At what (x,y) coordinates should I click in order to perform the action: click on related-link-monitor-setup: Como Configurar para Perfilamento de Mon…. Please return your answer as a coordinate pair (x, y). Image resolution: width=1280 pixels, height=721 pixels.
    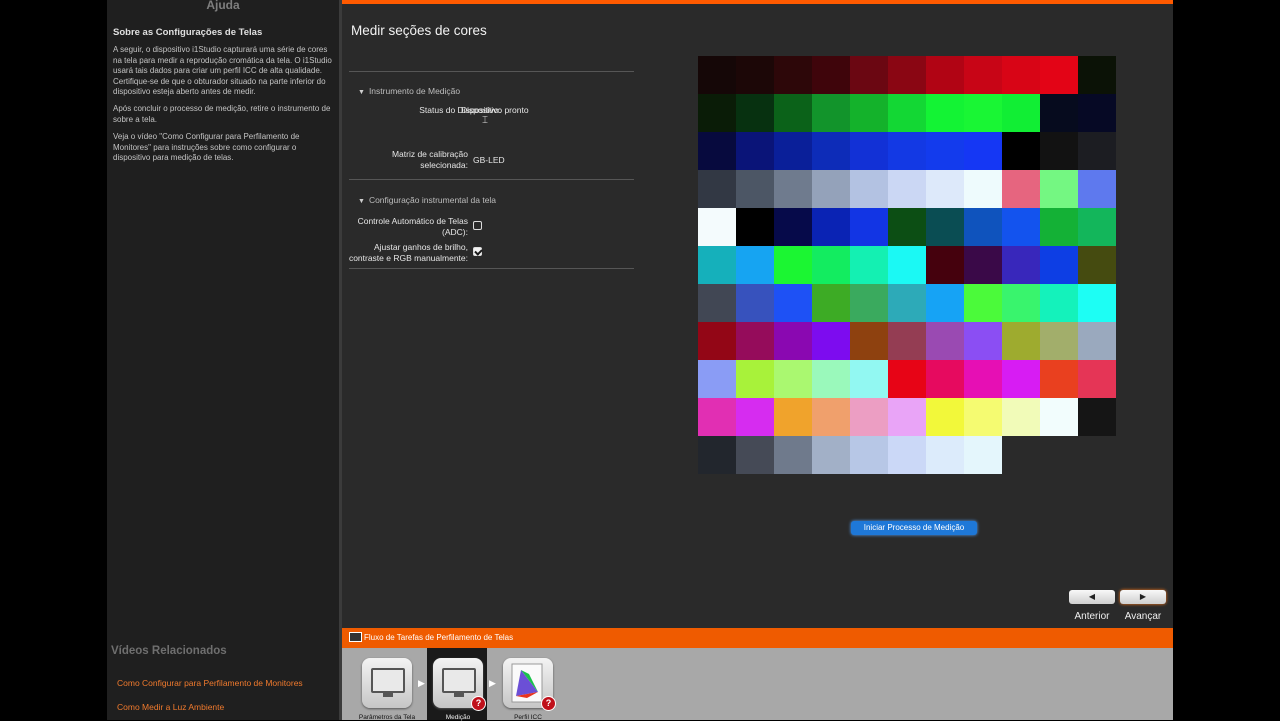
    Looking at the image, I should click on (210, 683).